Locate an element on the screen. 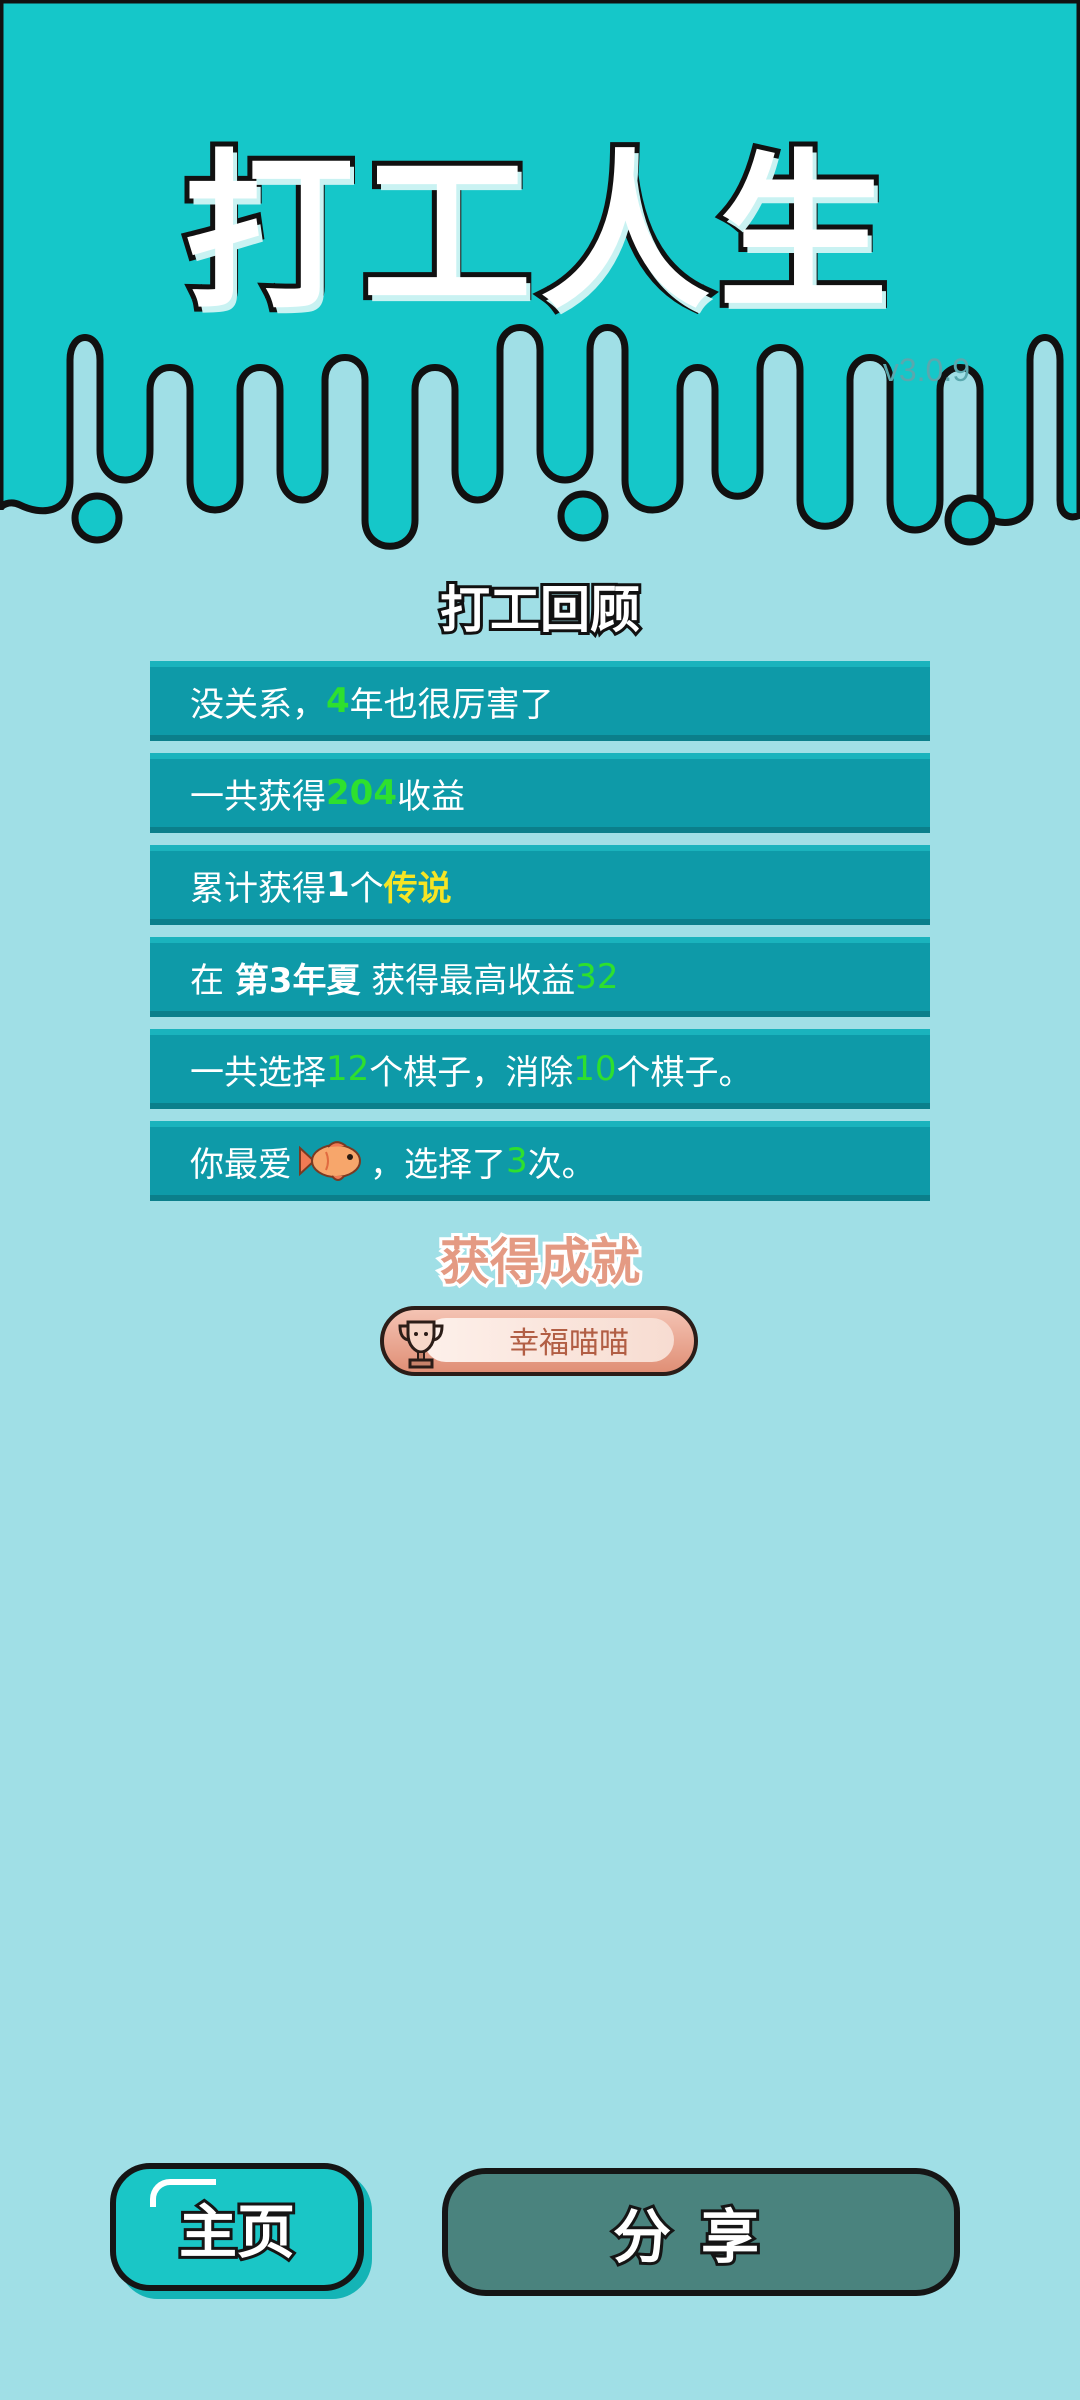 The image size is (1080, 2400). review-item-legend: 累计获得 1 个 传说 is located at coordinates (540, 885).